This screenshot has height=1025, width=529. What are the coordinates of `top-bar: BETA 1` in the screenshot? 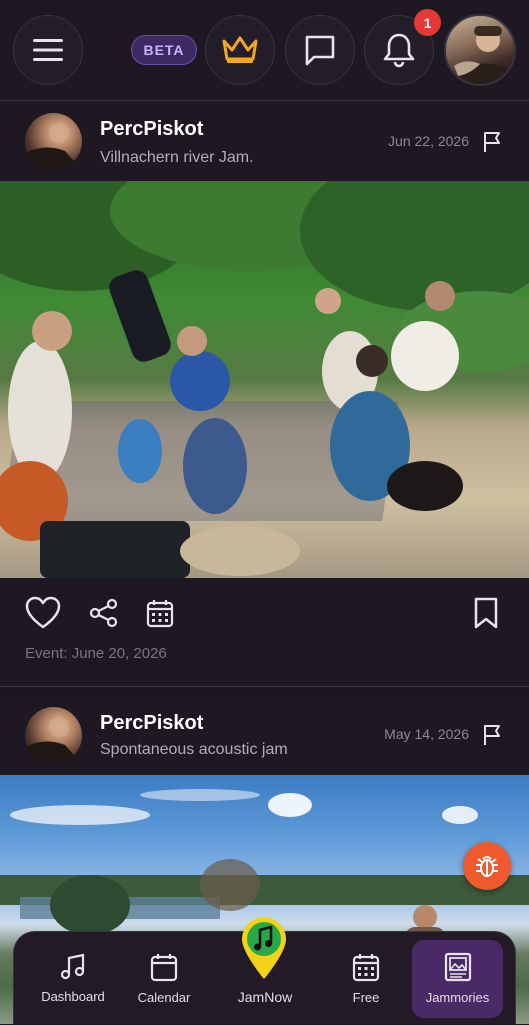 It's located at (264, 50).